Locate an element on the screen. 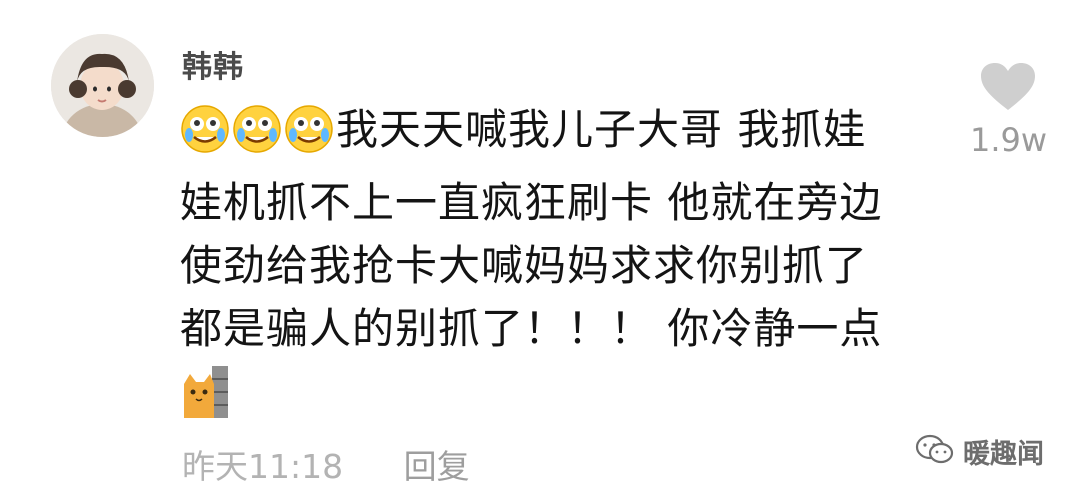 This screenshot has height=502, width=1080. comment-line-3: 使劲给我抢卡大喊妈妈求求你别抓了 is located at coordinates (524, 265).